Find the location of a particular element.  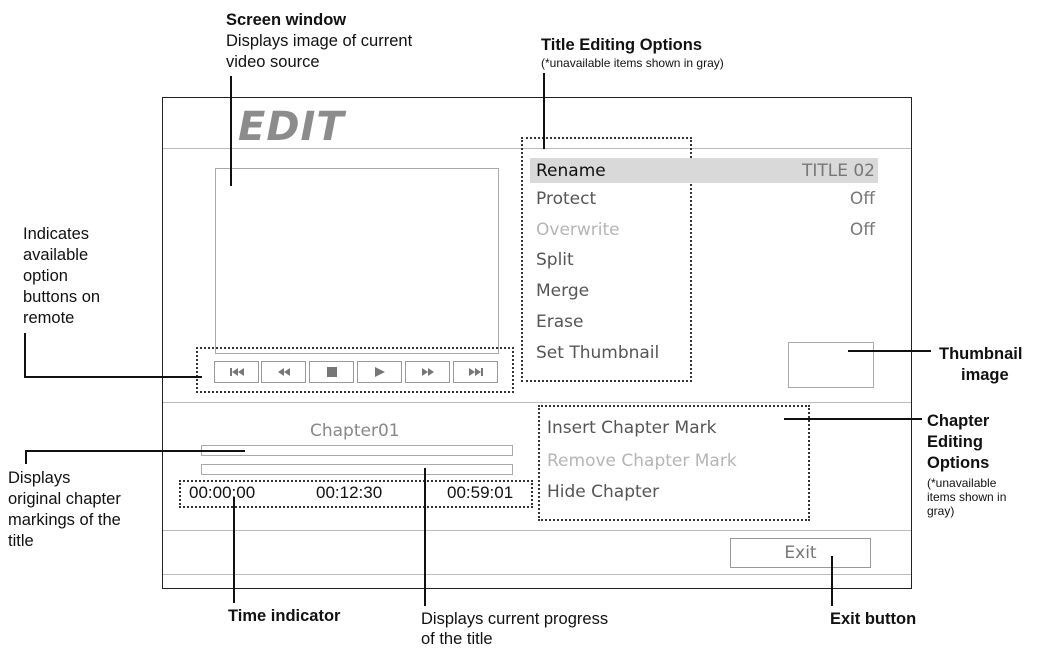

skip-back-button is located at coordinates (236, 372).